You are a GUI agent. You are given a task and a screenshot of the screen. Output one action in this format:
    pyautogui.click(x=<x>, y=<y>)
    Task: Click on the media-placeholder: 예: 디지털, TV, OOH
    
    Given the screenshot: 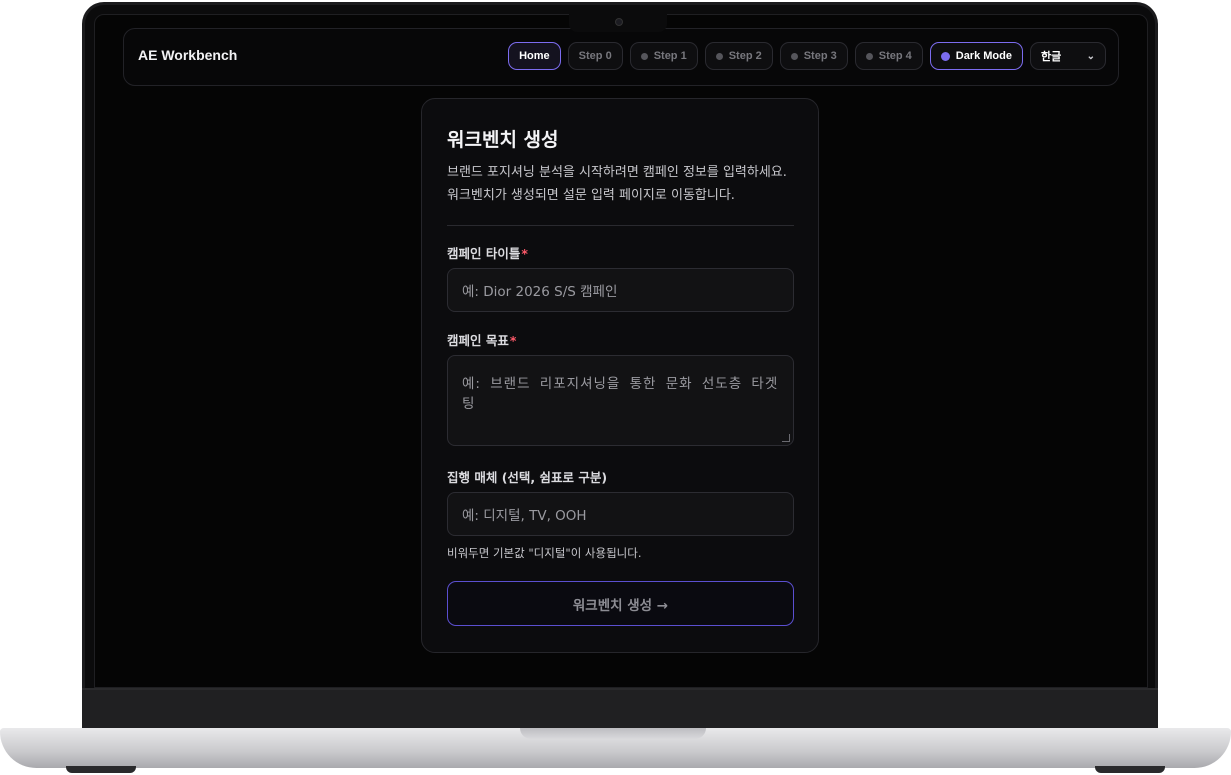 What is the action you would take?
    pyautogui.click(x=524, y=516)
    